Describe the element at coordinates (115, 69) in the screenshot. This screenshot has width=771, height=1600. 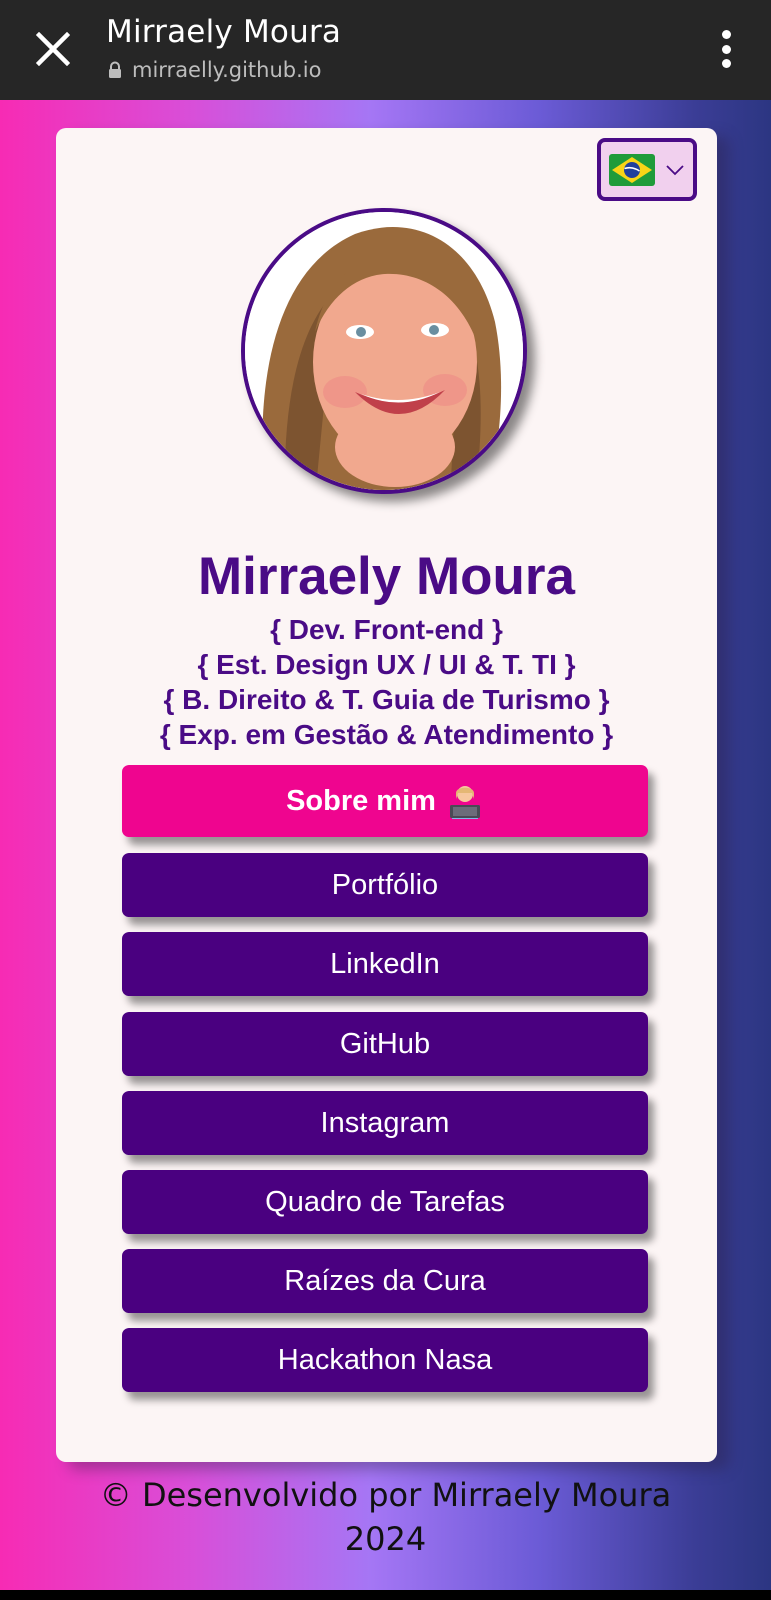
I see `lock-icon` at that location.